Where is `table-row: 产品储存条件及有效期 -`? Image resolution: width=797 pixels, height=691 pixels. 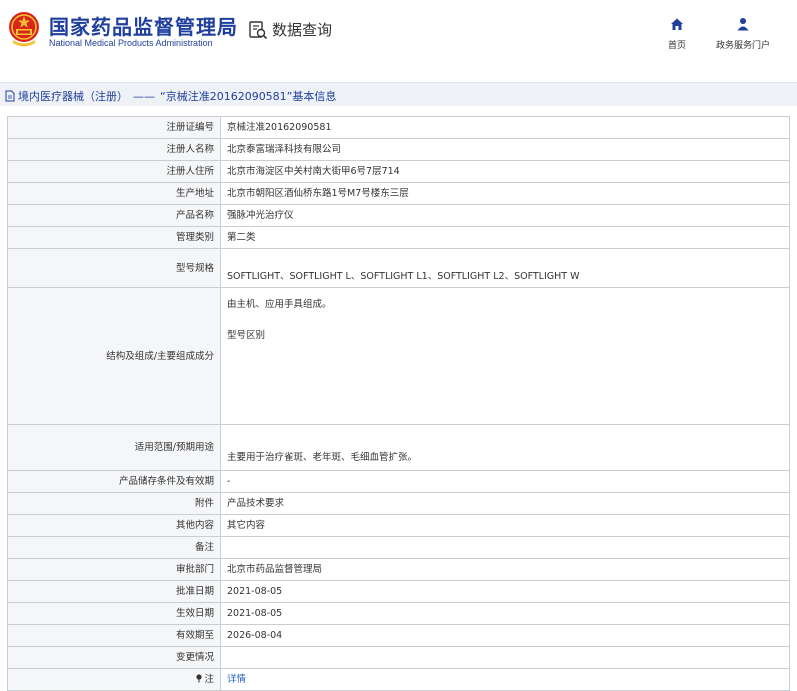 table-row: 产品储存条件及有效期 - is located at coordinates (398, 481).